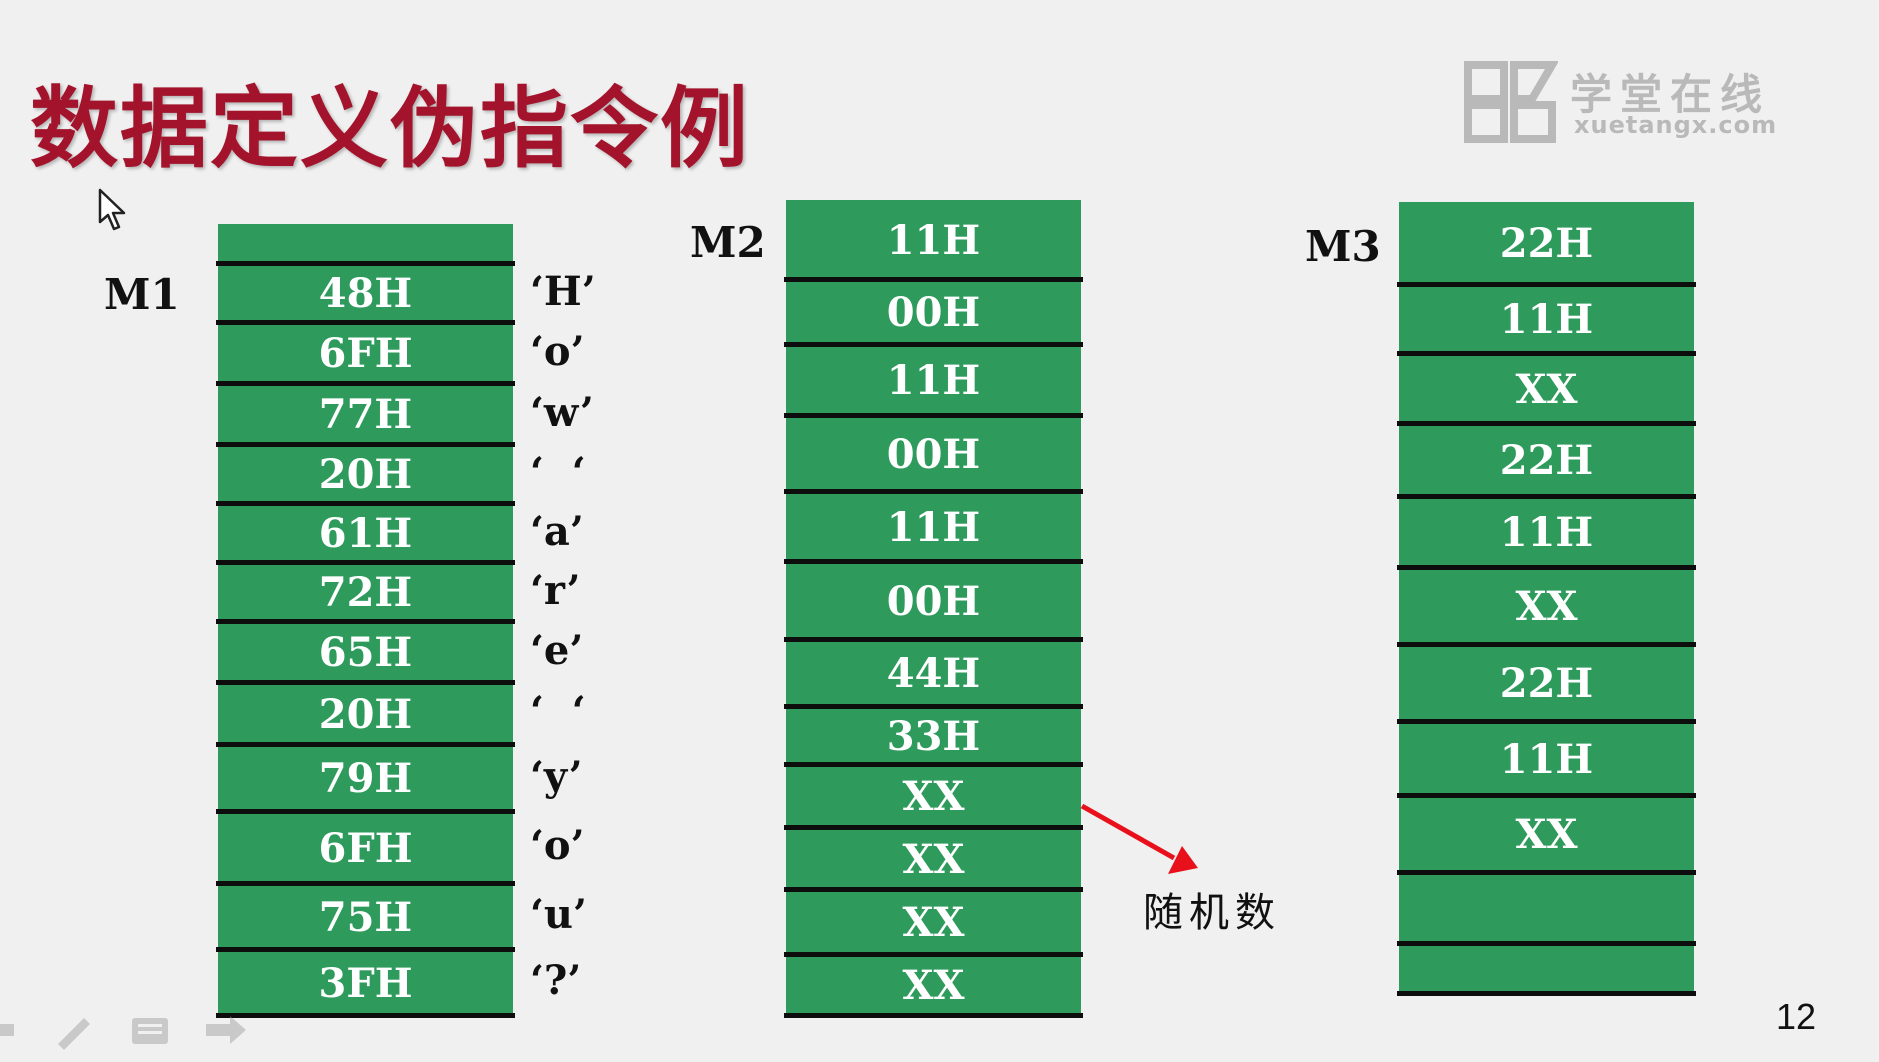 The width and height of the screenshot is (1879, 1062). What do you see at coordinates (555, 590) in the screenshot?
I see `m1-char-label: ‘r’` at bounding box center [555, 590].